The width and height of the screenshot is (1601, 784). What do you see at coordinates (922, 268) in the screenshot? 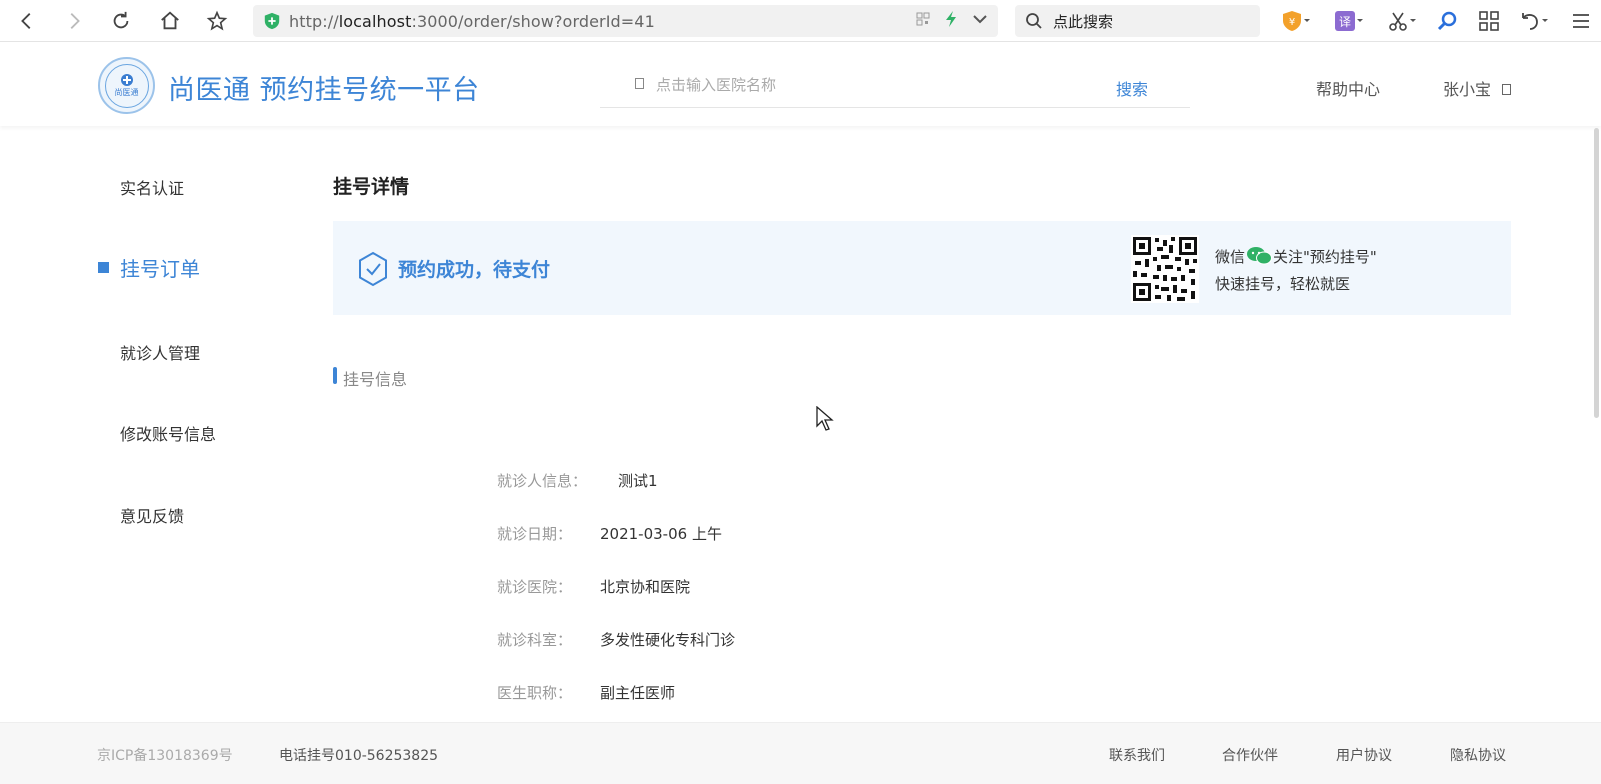
I see `order-status-banner: 预约成功，待支付 微信 关注"预约挂号" 快速挂号，轻松就医` at bounding box center [922, 268].